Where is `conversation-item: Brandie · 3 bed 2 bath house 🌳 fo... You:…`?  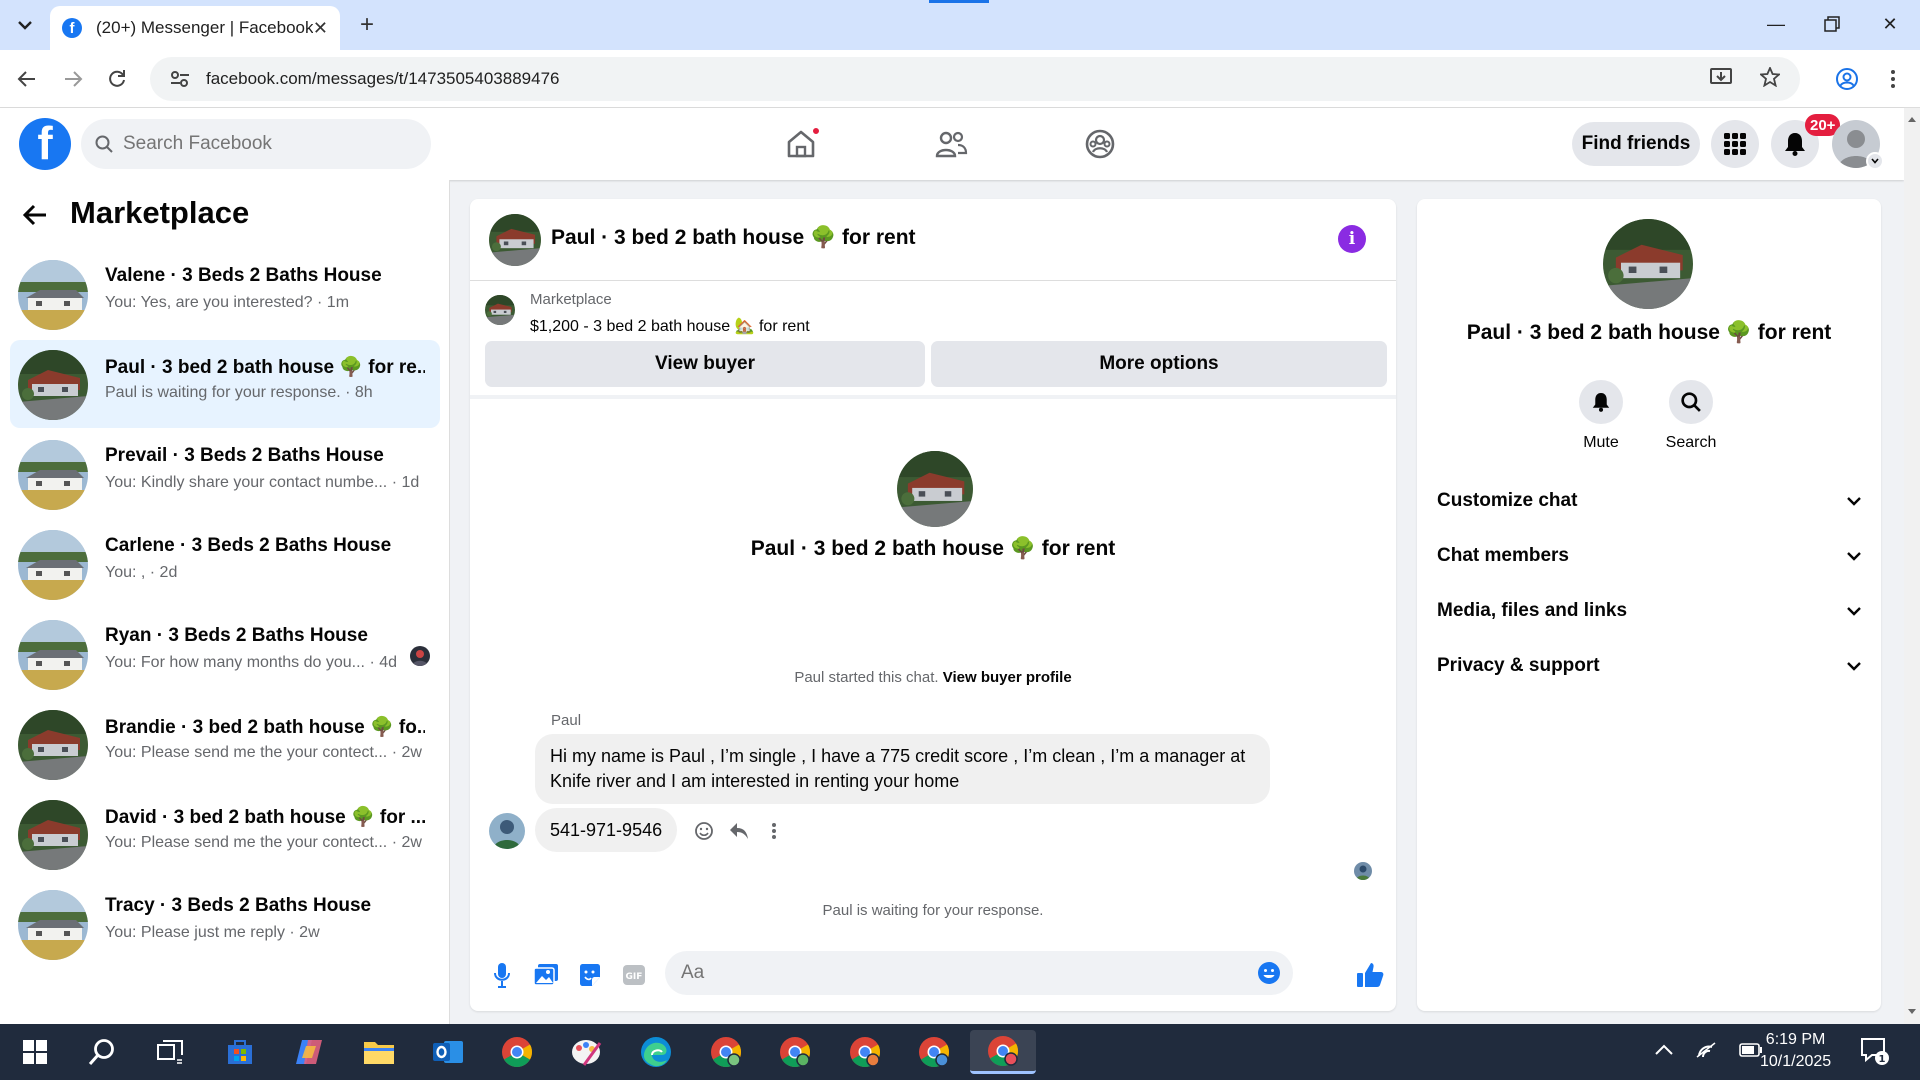
conversation-item: Brandie · 3 bed 2 bath house 🌳 fo... You:… is located at coordinates (225, 744).